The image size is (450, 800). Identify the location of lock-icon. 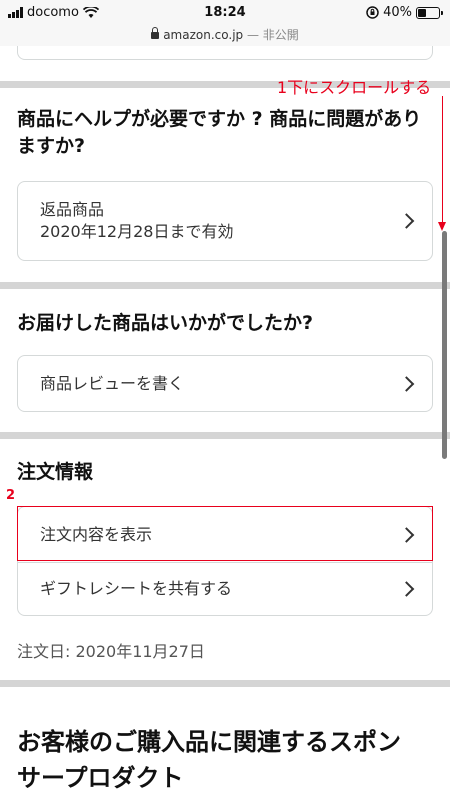
(155, 33).